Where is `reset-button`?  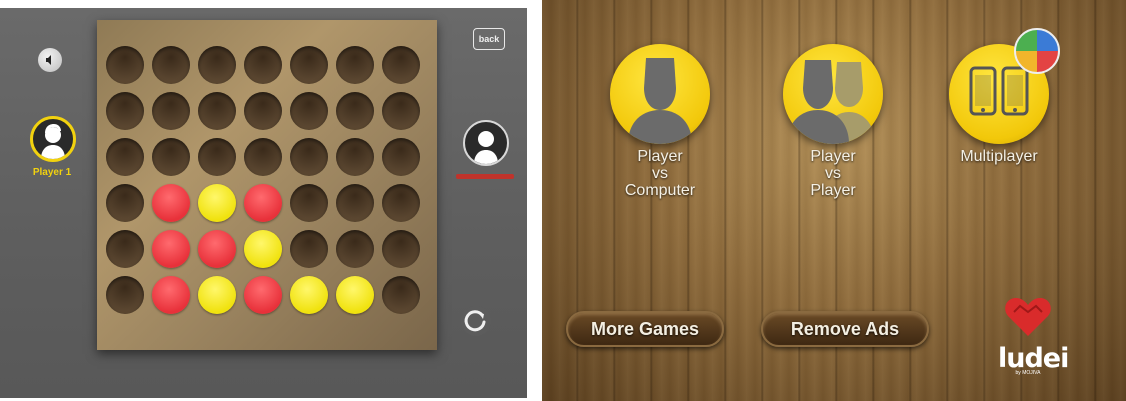
reset-button is located at coordinates (476, 321).